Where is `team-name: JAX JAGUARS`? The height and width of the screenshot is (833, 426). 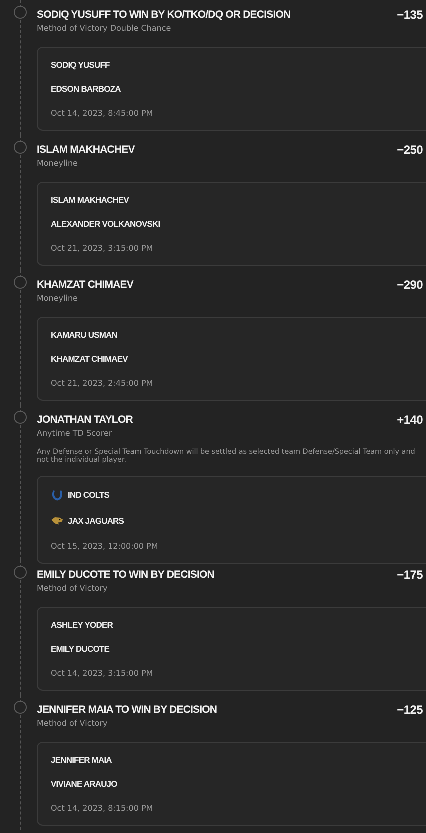 team-name: JAX JAGUARS is located at coordinates (96, 521).